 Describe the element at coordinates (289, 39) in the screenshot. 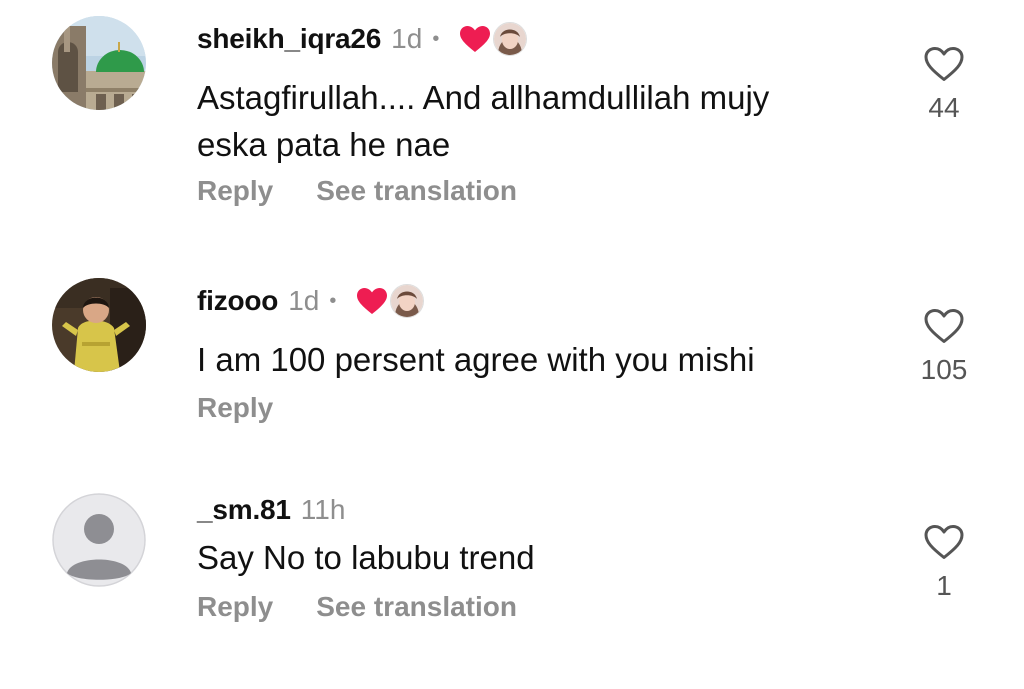

I see `username: sheikh_iqra26` at that location.